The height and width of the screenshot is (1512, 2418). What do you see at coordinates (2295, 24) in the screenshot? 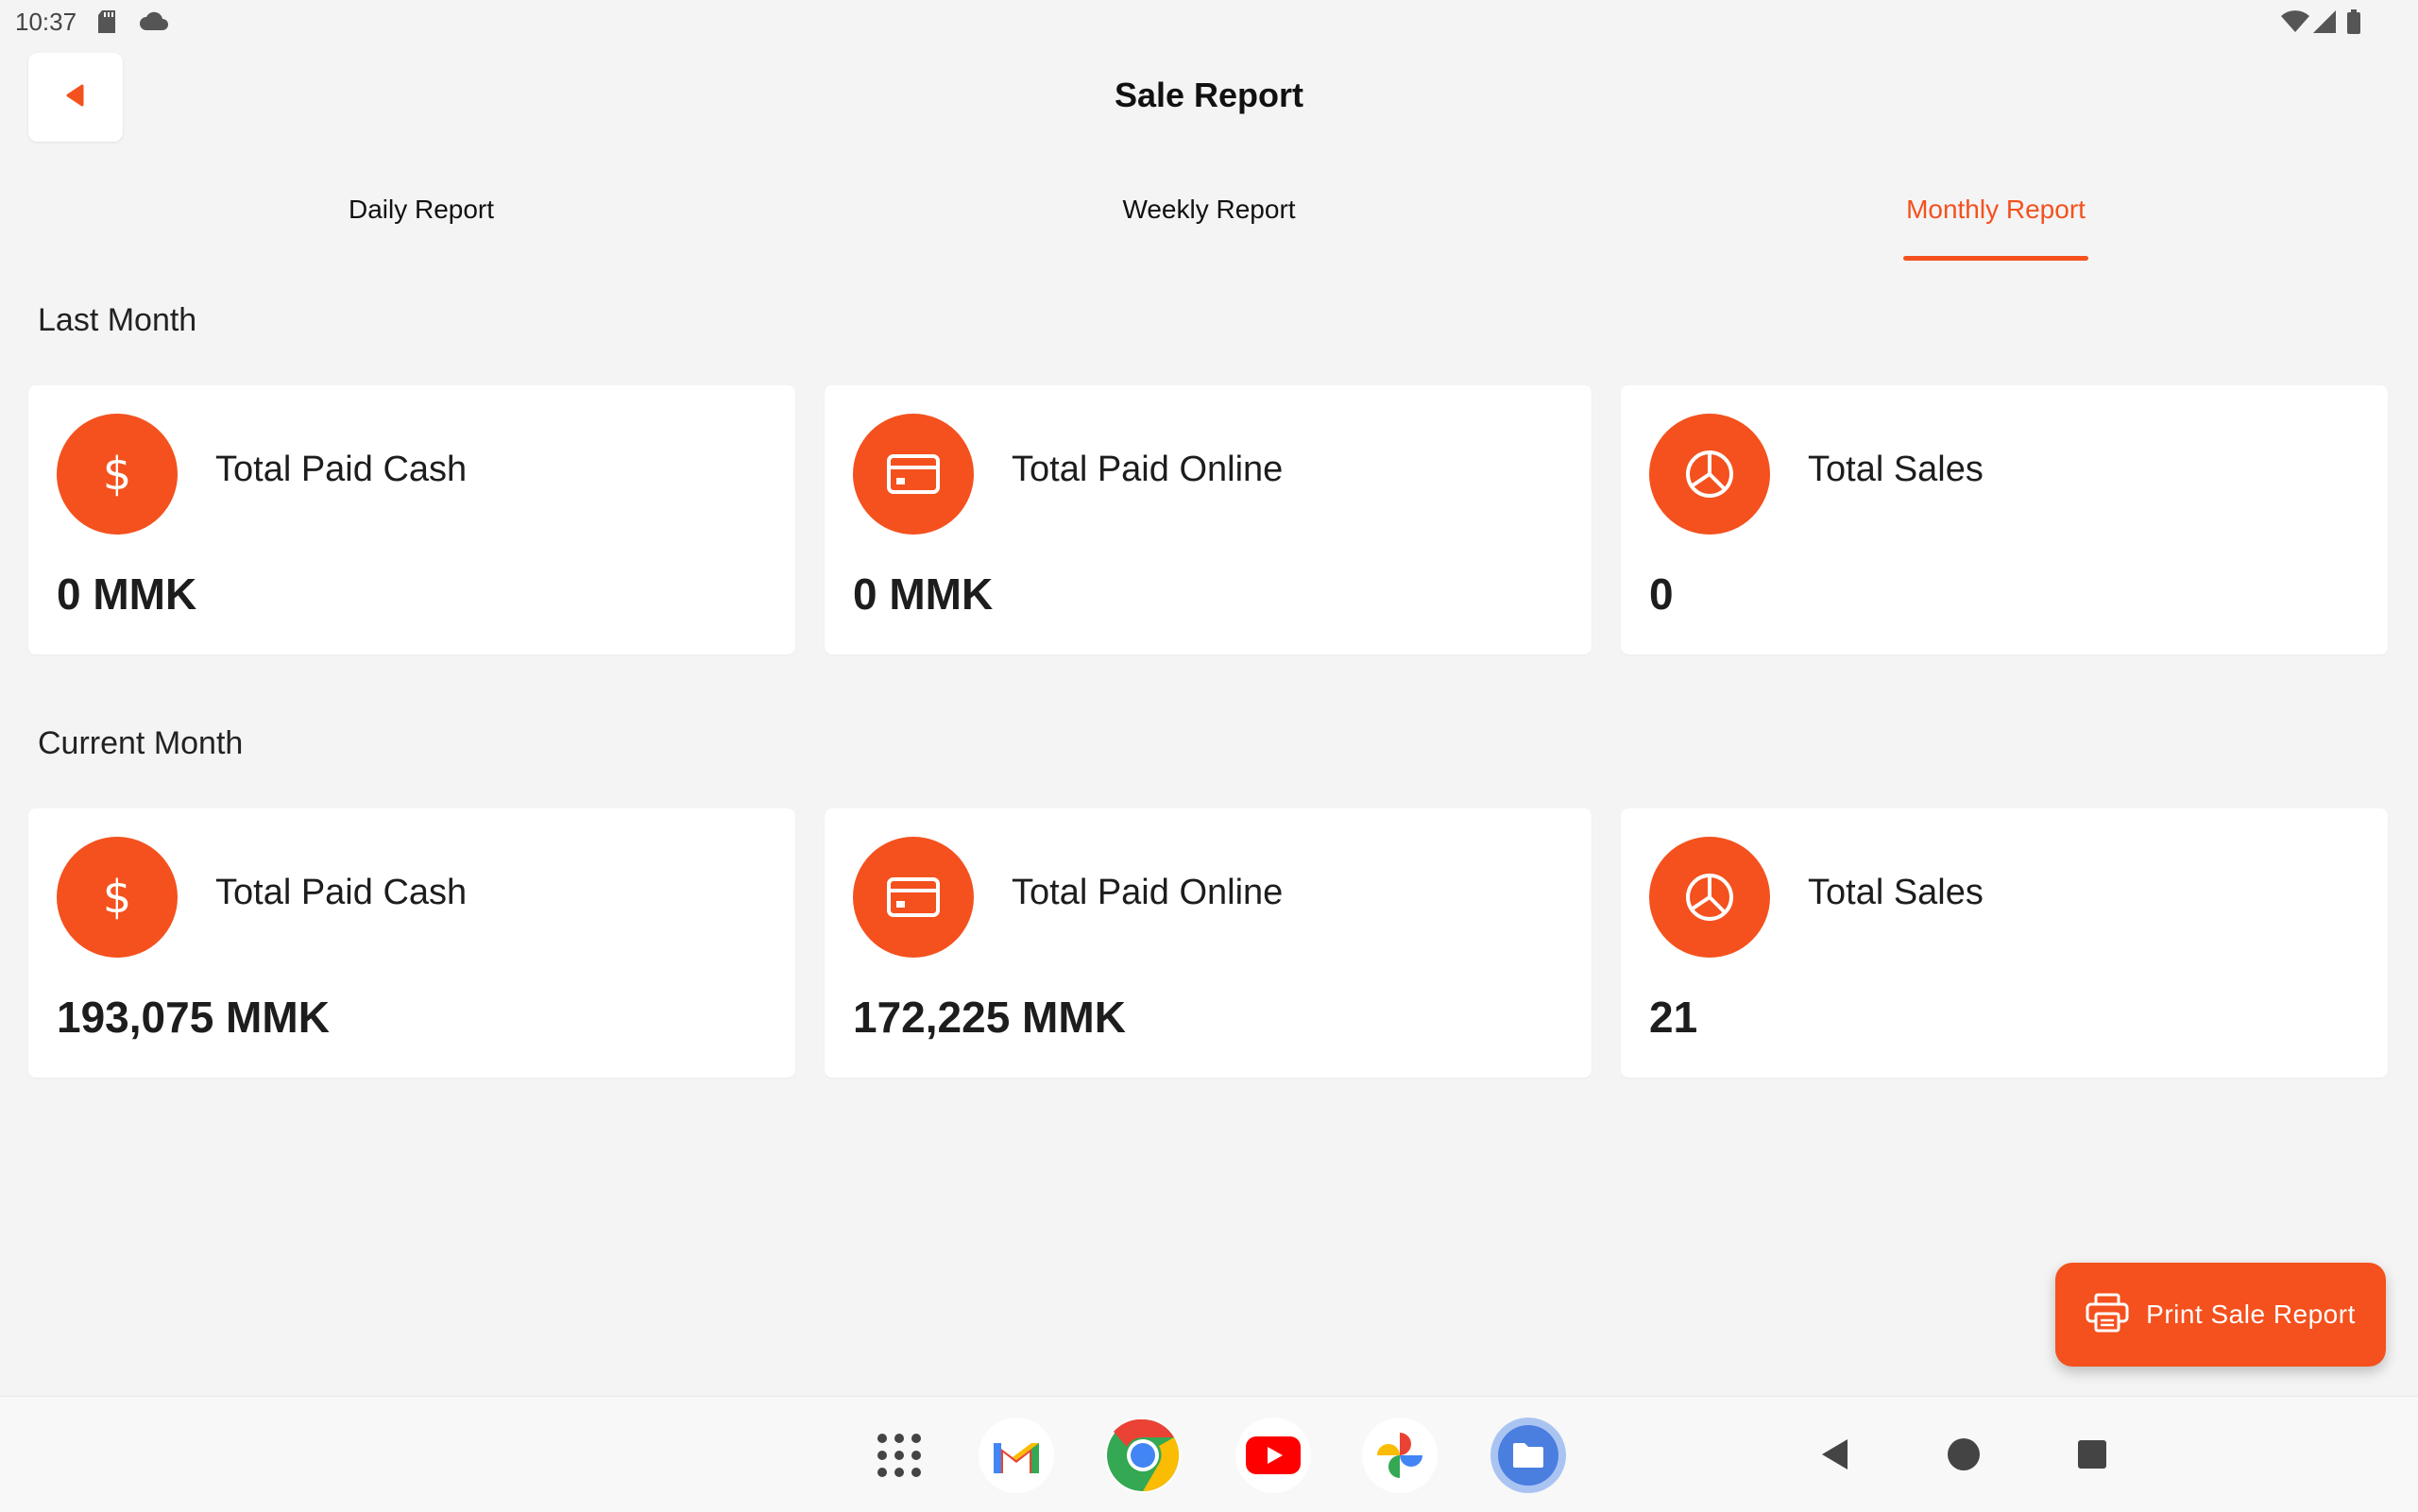
I see `wifi-icon` at bounding box center [2295, 24].